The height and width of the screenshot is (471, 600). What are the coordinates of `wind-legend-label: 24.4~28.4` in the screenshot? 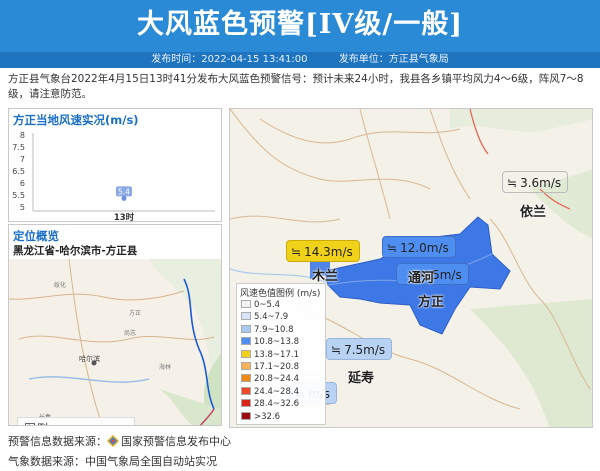 It's located at (276, 391).